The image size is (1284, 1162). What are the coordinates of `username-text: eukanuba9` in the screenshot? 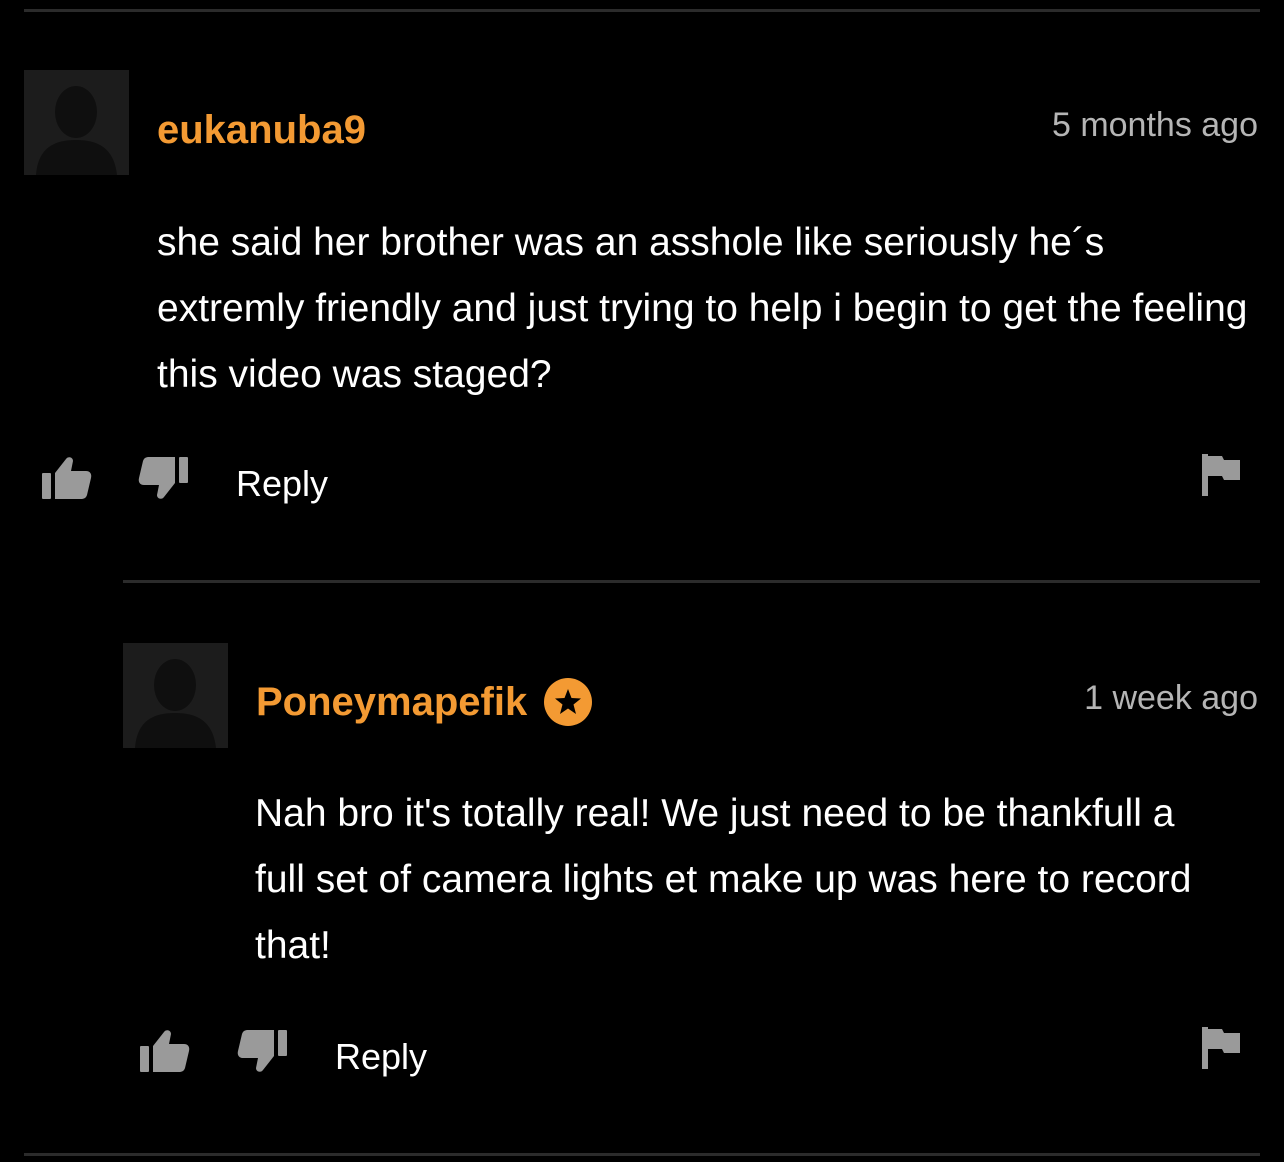 It's located at (261, 130).